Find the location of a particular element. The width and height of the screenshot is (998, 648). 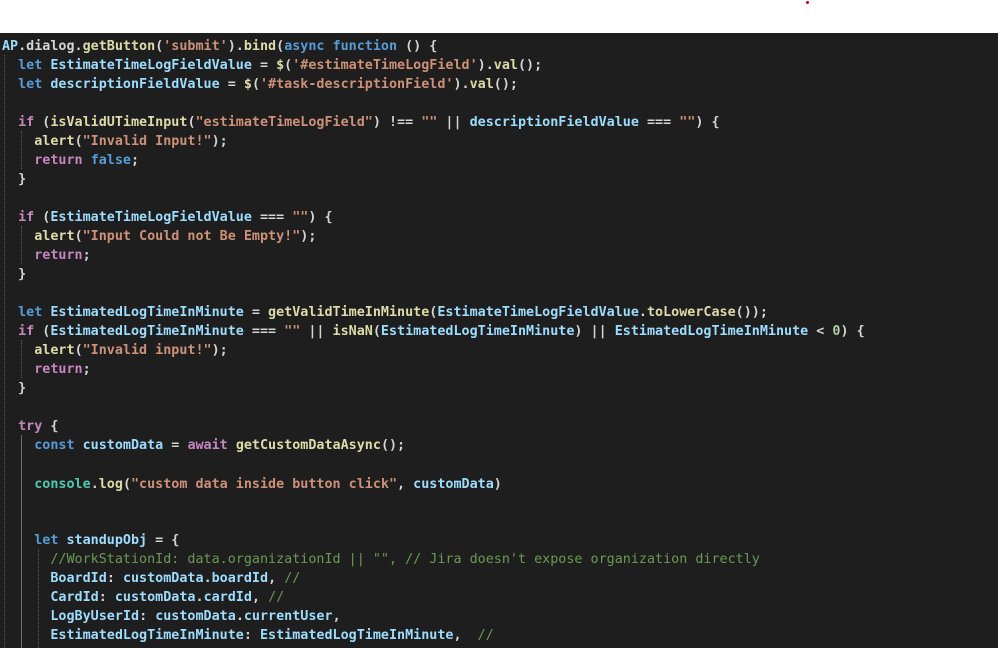

code-token: ()); is located at coordinates (751, 312).